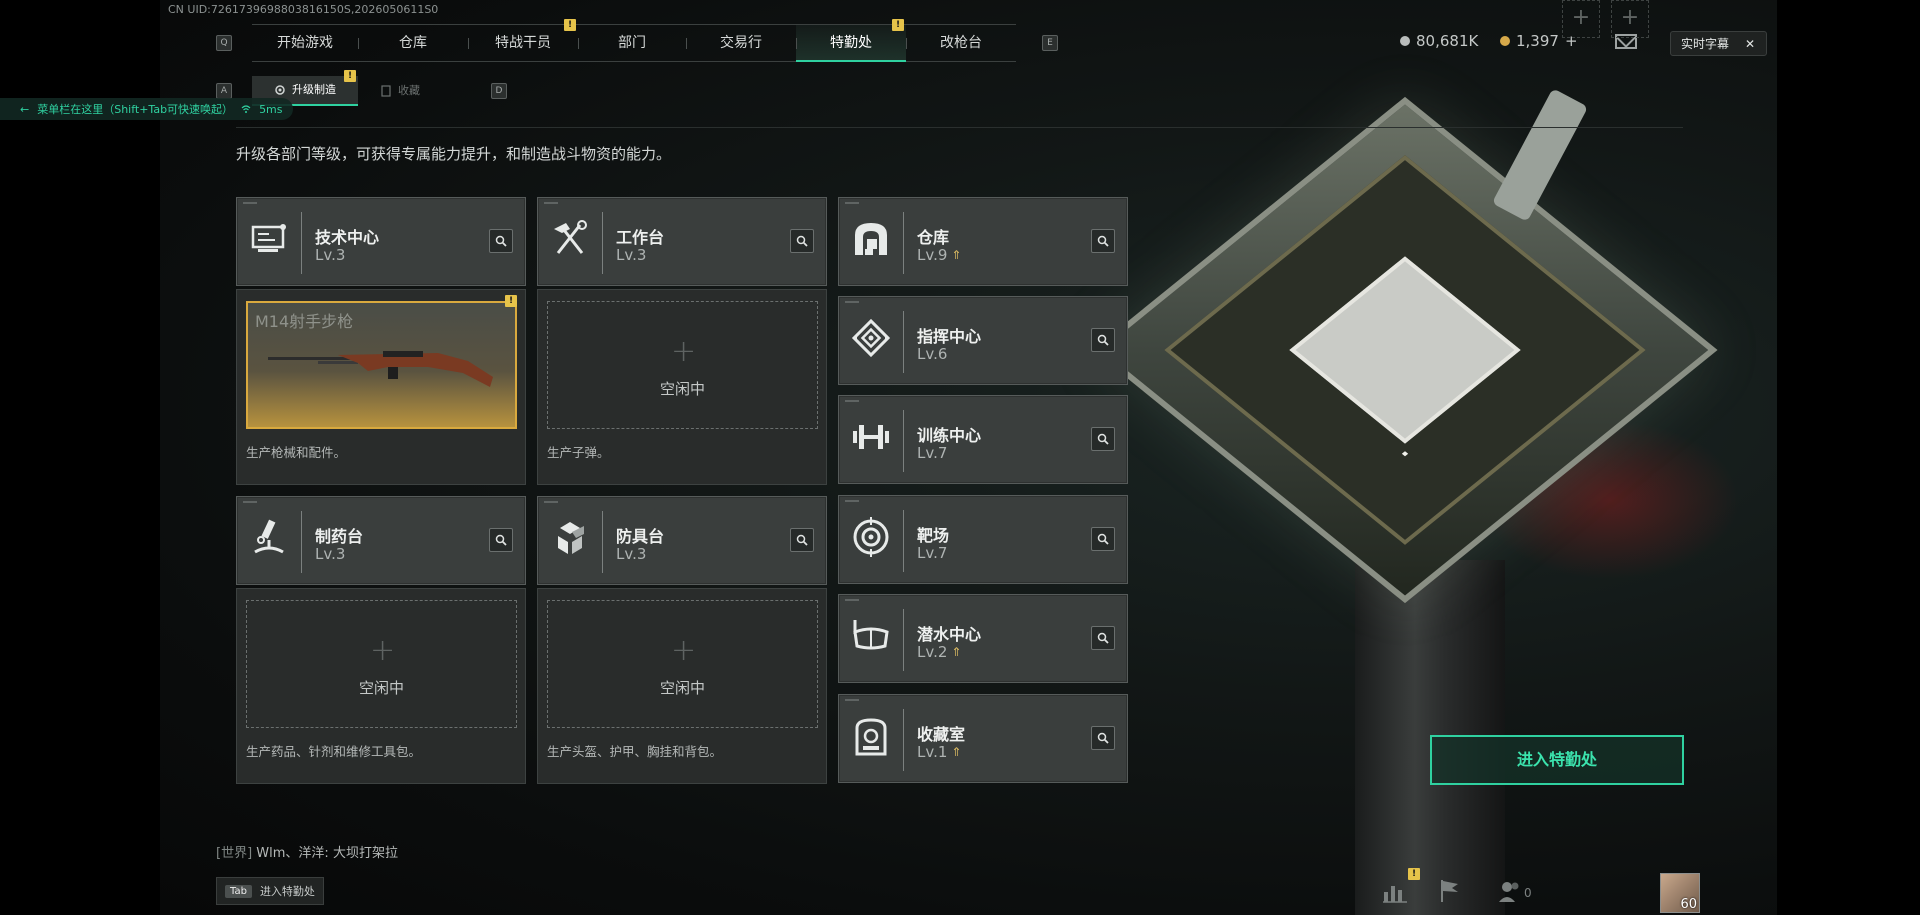 This screenshot has width=1920, height=915. What do you see at coordinates (871, 737) in the screenshot?
I see `collection-room-icon` at bounding box center [871, 737].